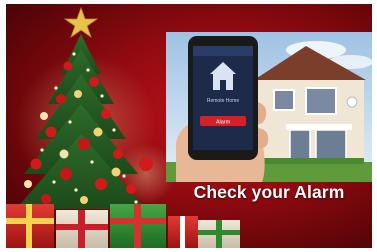 This screenshot has width=377, height=252. I want to click on caption-text: Check your Alarm, so click(269, 192).